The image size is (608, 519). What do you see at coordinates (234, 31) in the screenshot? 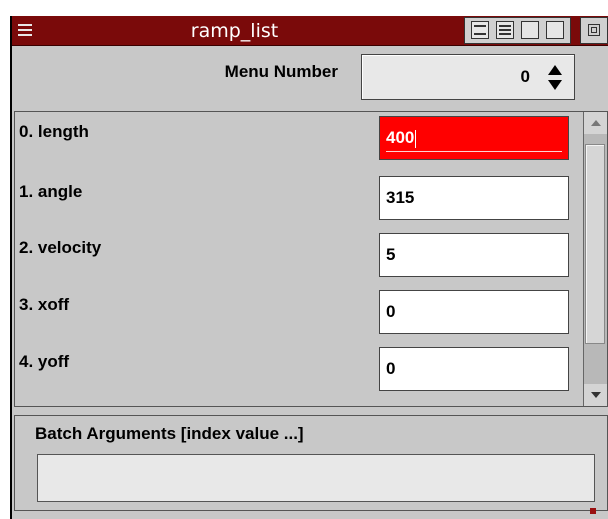
I see `window-title: ramp_list` at bounding box center [234, 31].